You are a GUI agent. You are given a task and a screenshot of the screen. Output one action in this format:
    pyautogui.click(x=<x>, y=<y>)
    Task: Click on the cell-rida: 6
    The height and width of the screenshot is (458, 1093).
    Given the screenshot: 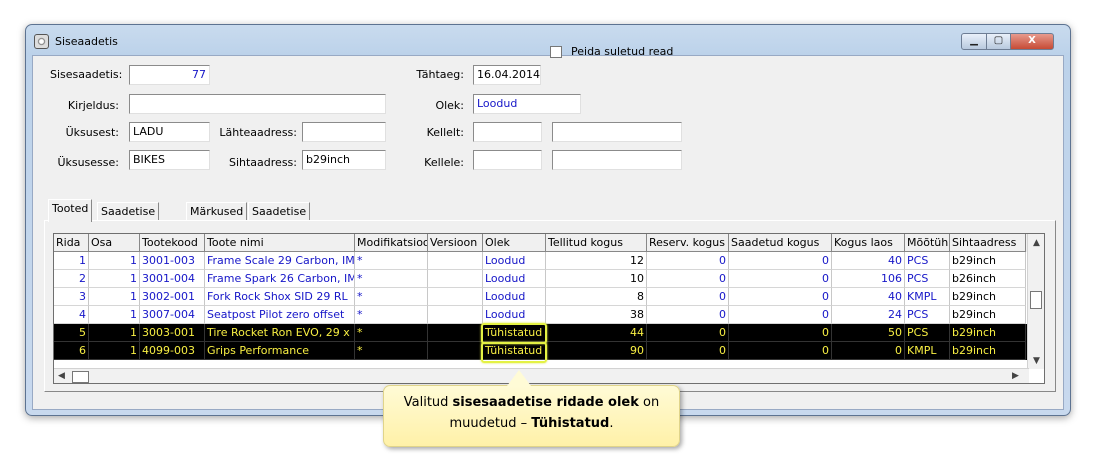 What is the action you would take?
    pyautogui.click(x=71, y=351)
    